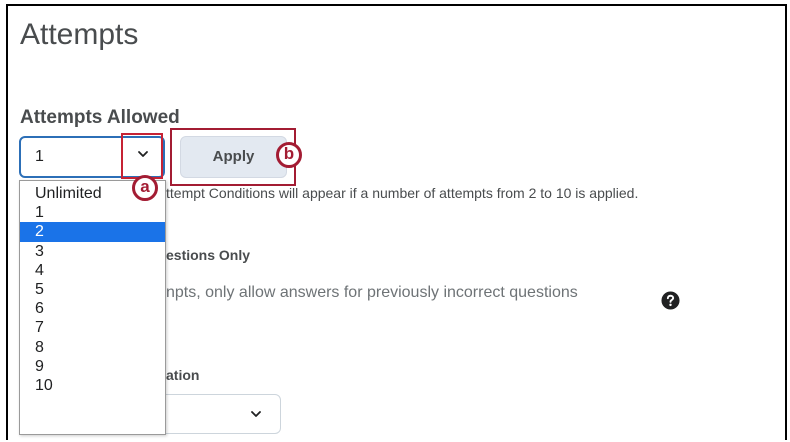  What do you see at coordinates (208, 255) in the screenshot?
I see `incorrect-questions-heading: estions Only` at bounding box center [208, 255].